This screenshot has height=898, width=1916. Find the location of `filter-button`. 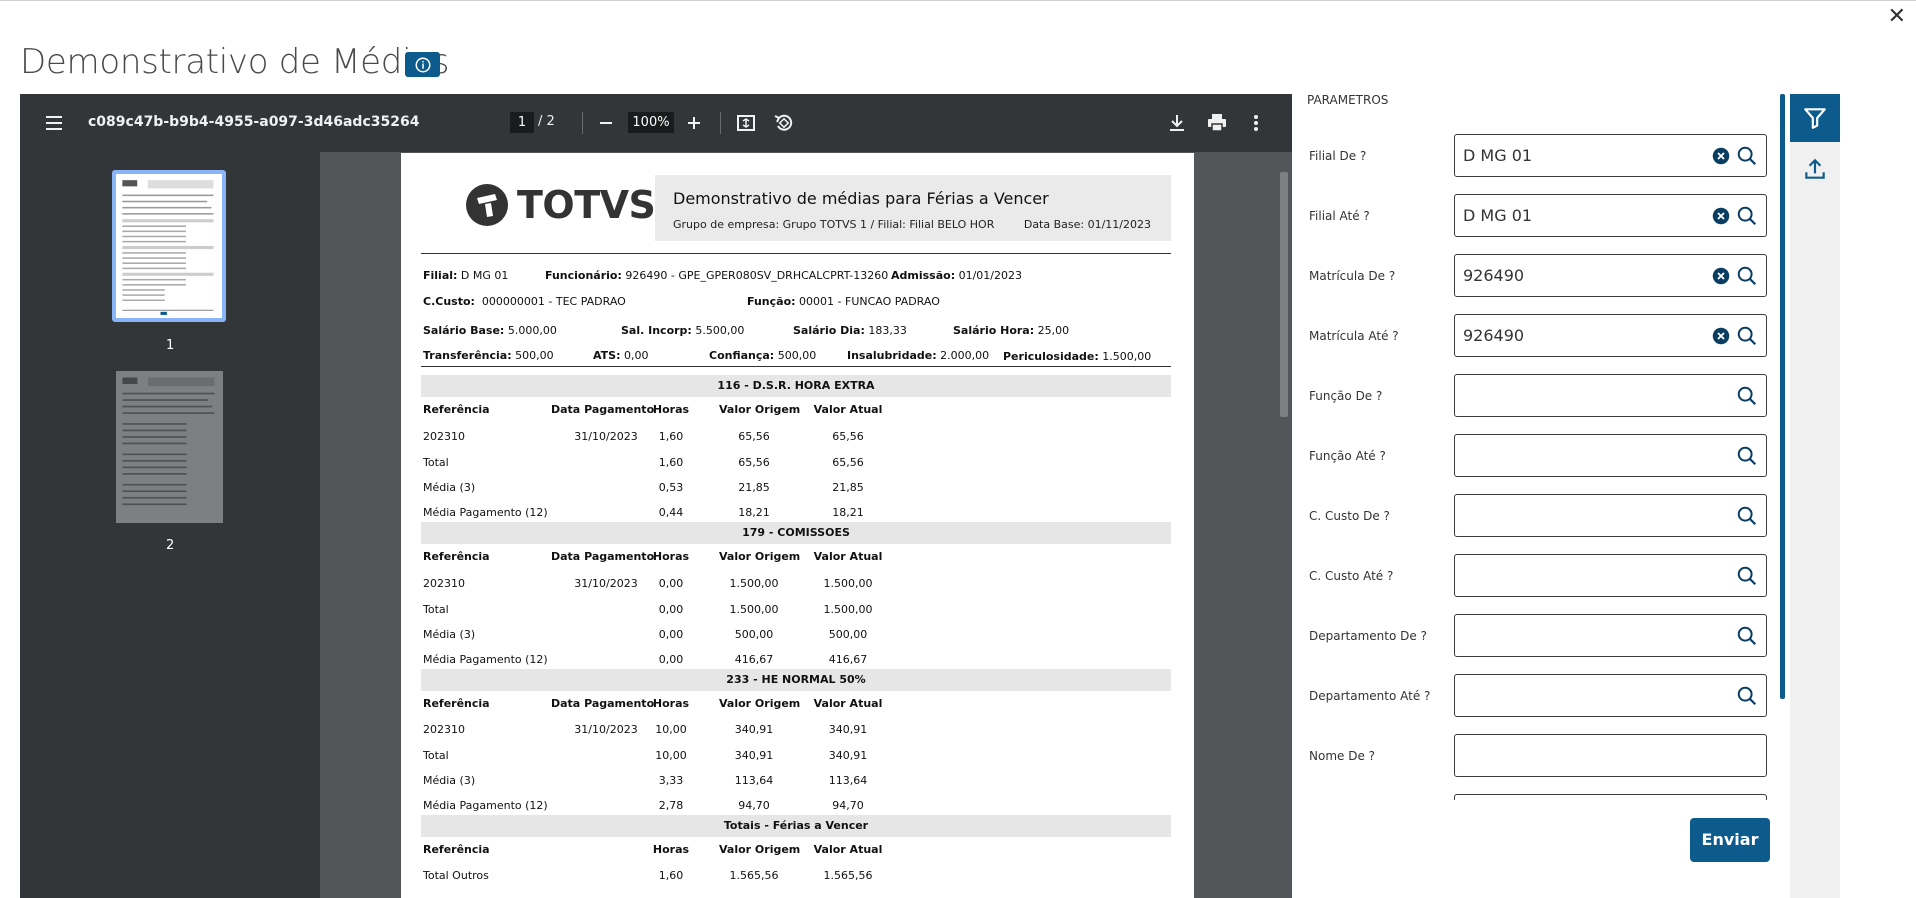

filter-button is located at coordinates (1815, 118).